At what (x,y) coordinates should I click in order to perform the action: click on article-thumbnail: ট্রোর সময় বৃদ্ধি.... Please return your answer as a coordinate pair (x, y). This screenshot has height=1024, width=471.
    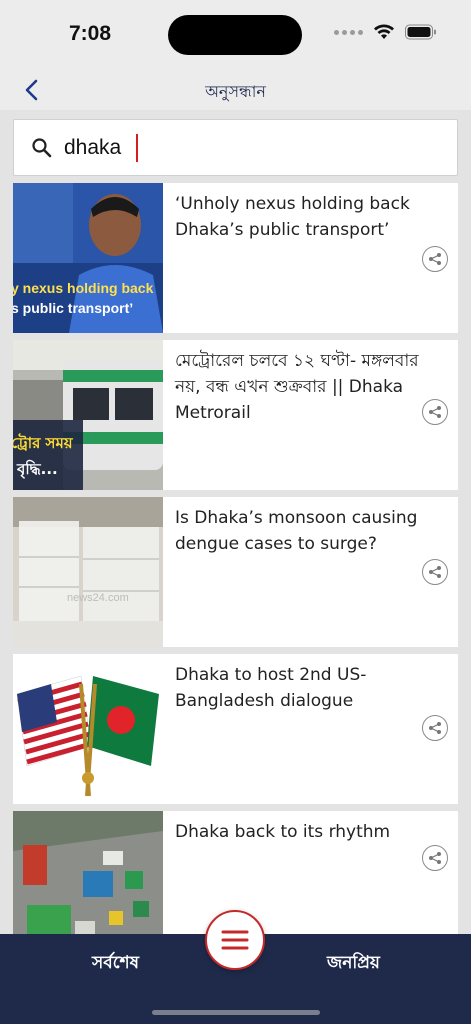
    Looking at the image, I should click on (88, 415).